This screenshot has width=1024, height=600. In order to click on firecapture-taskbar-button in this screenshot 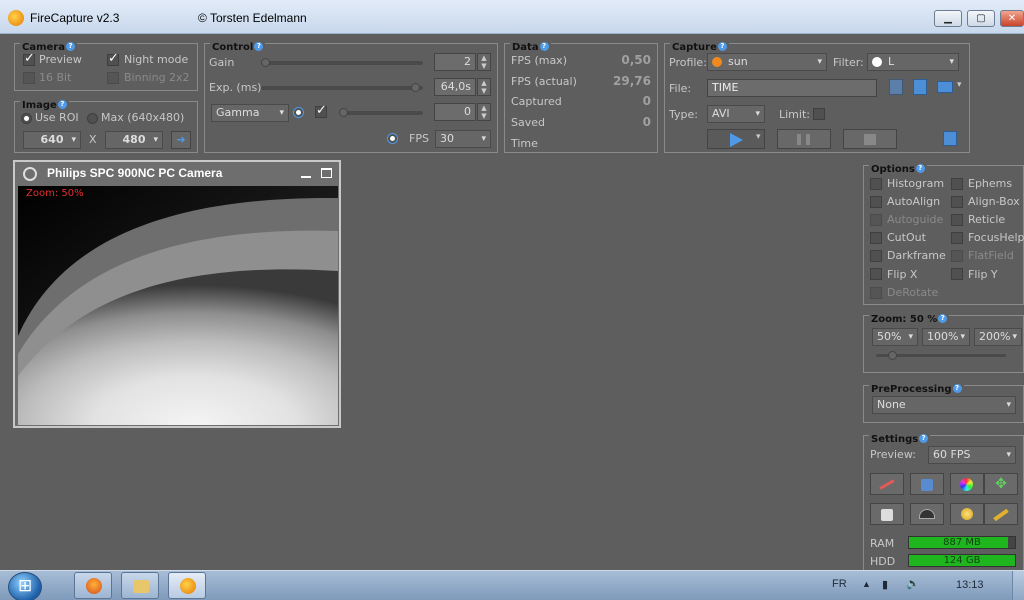, I will do `click(187, 585)`.